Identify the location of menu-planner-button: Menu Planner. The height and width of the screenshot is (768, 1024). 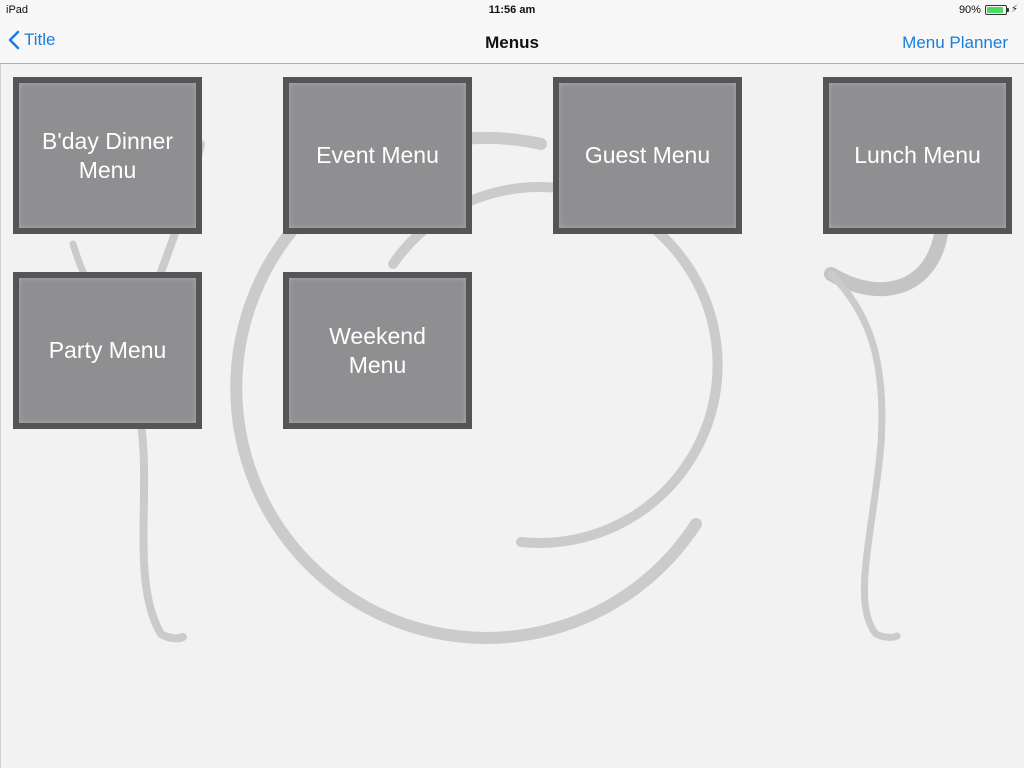
(955, 43).